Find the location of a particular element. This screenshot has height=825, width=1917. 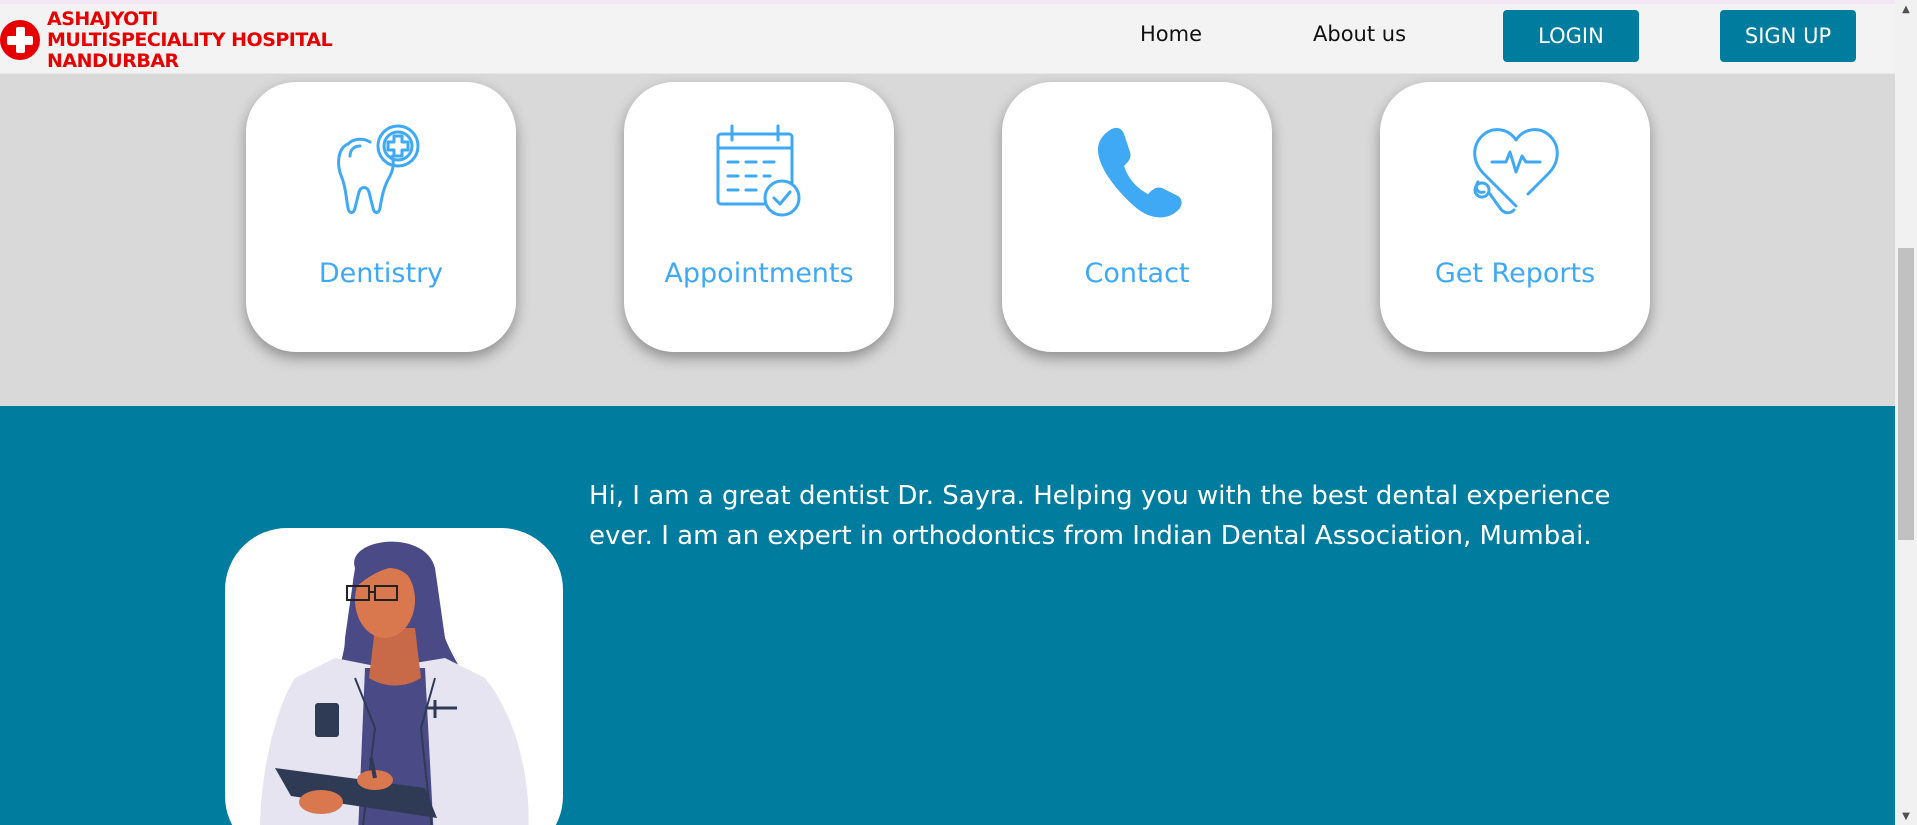

service-label: Appointments is located at coordinates (759, 273).